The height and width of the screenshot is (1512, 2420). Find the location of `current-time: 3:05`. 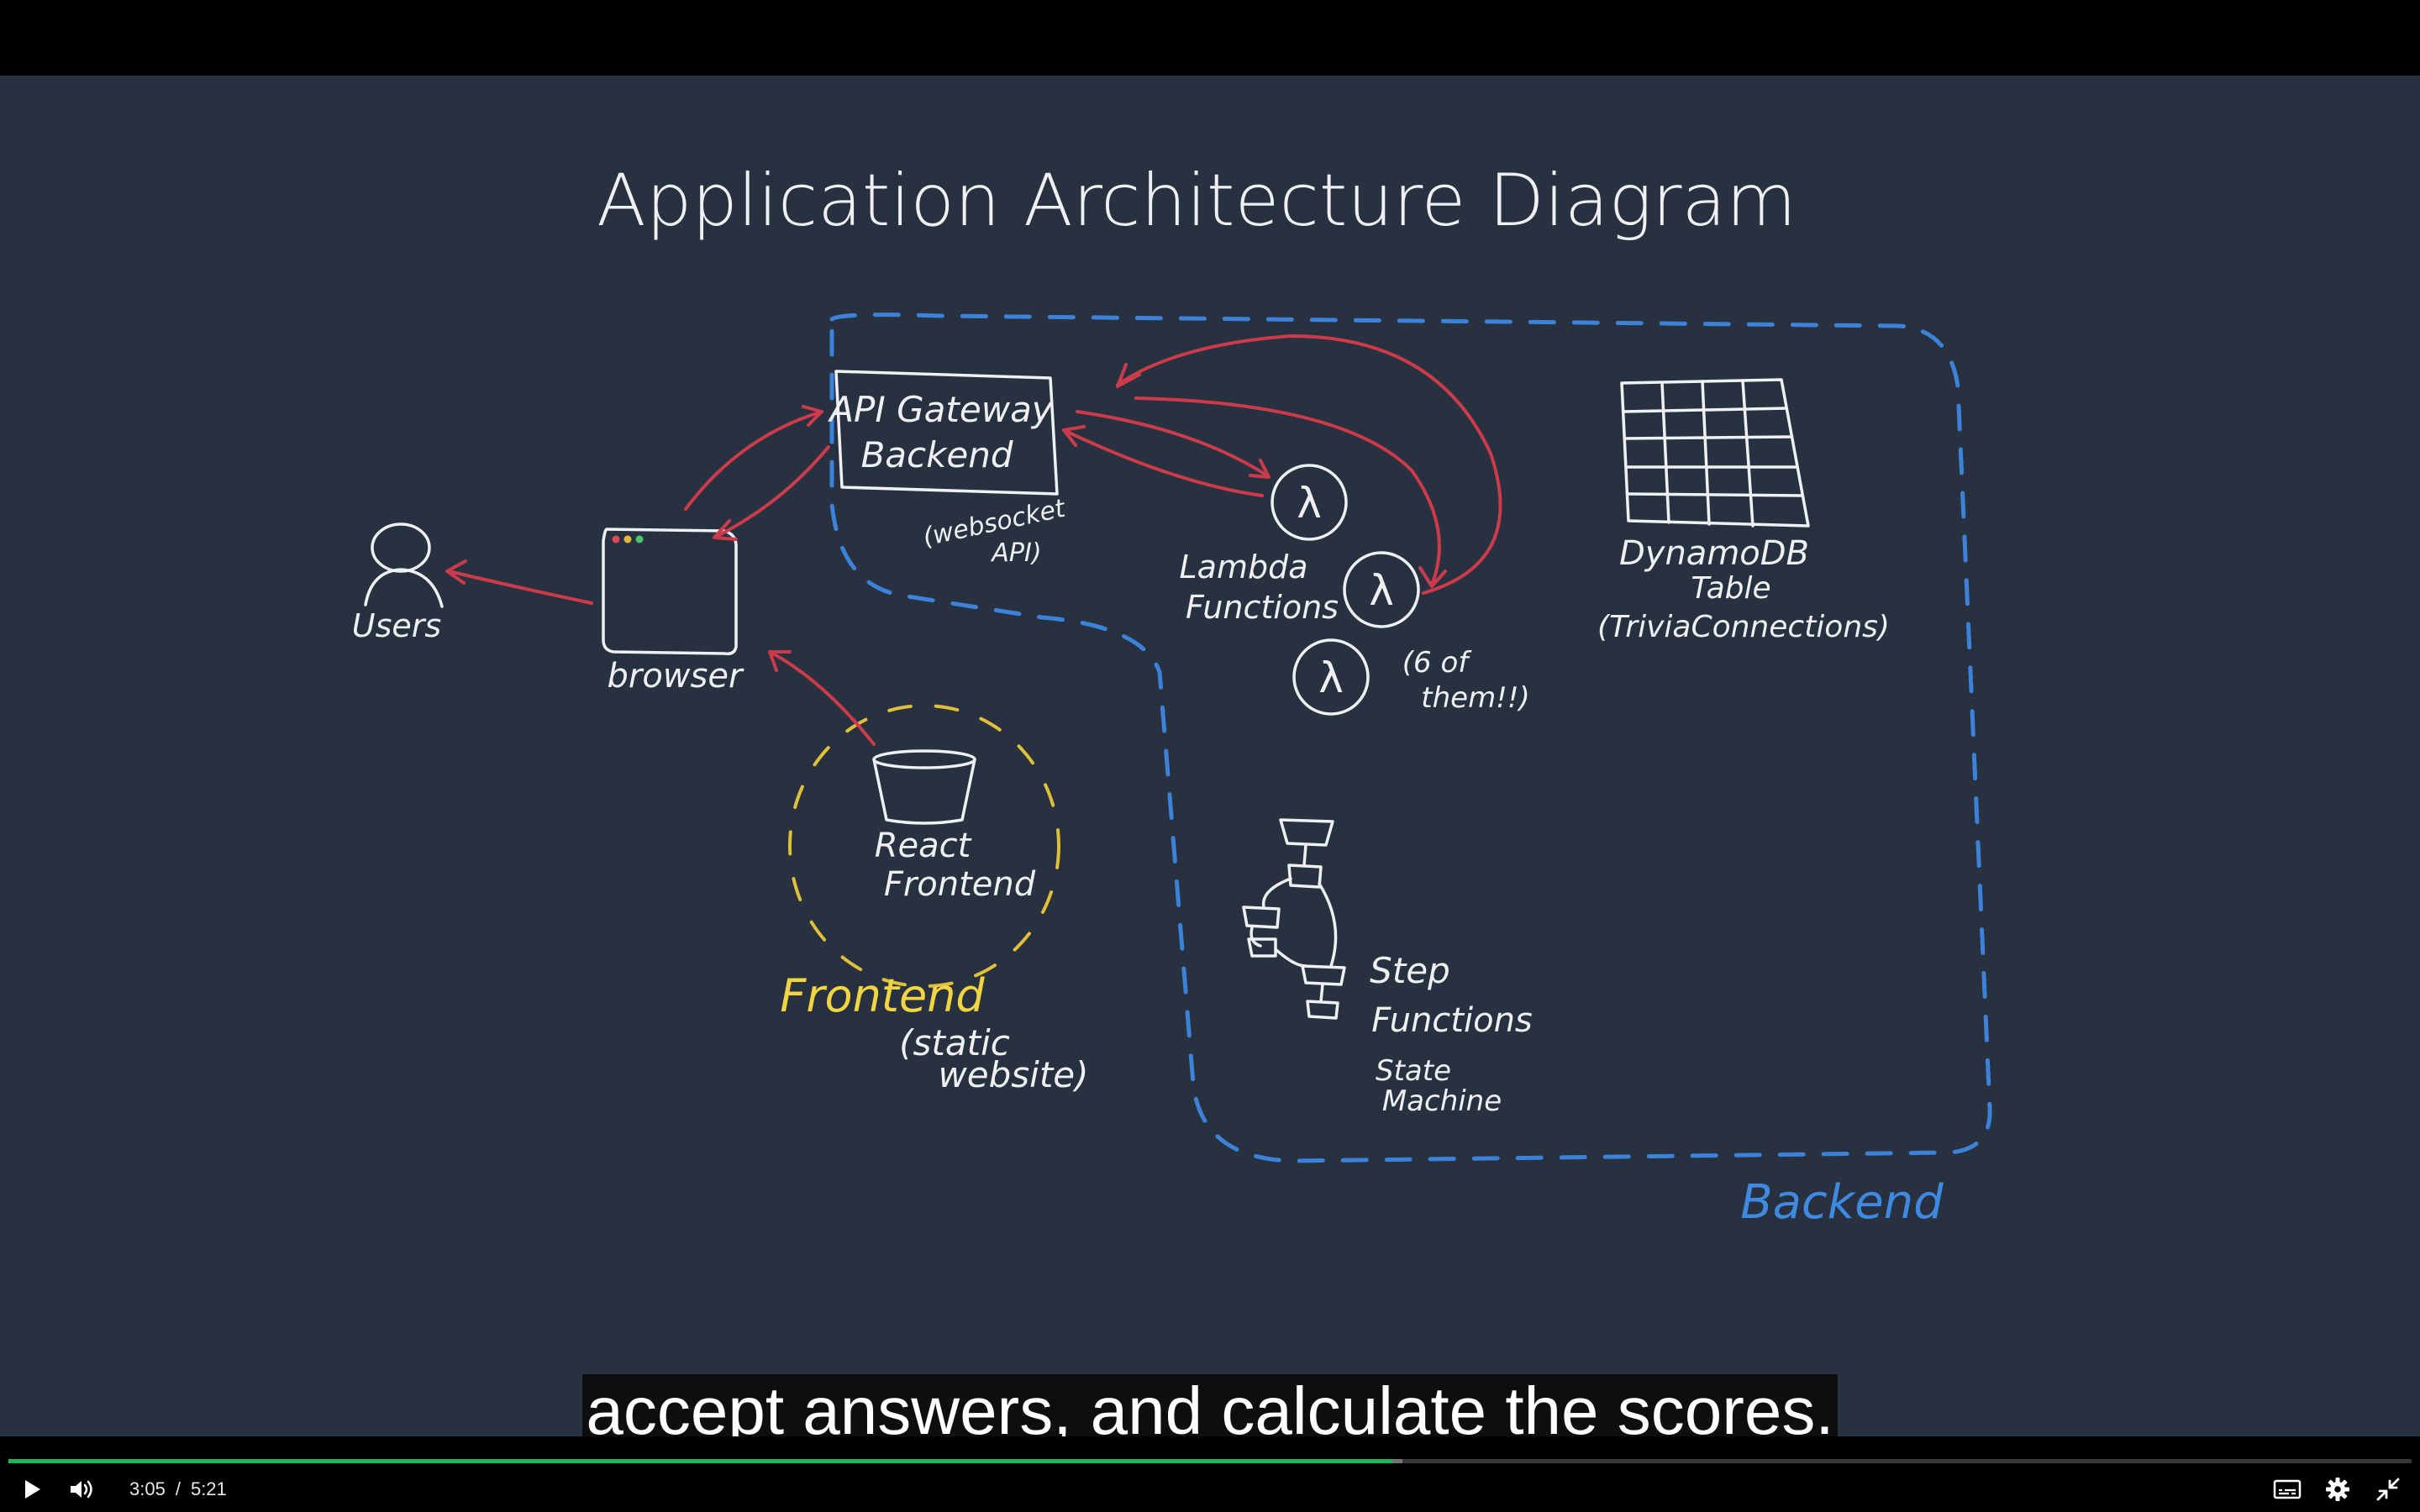

current-time: 3:05 is located at coordinates (147, 1488).